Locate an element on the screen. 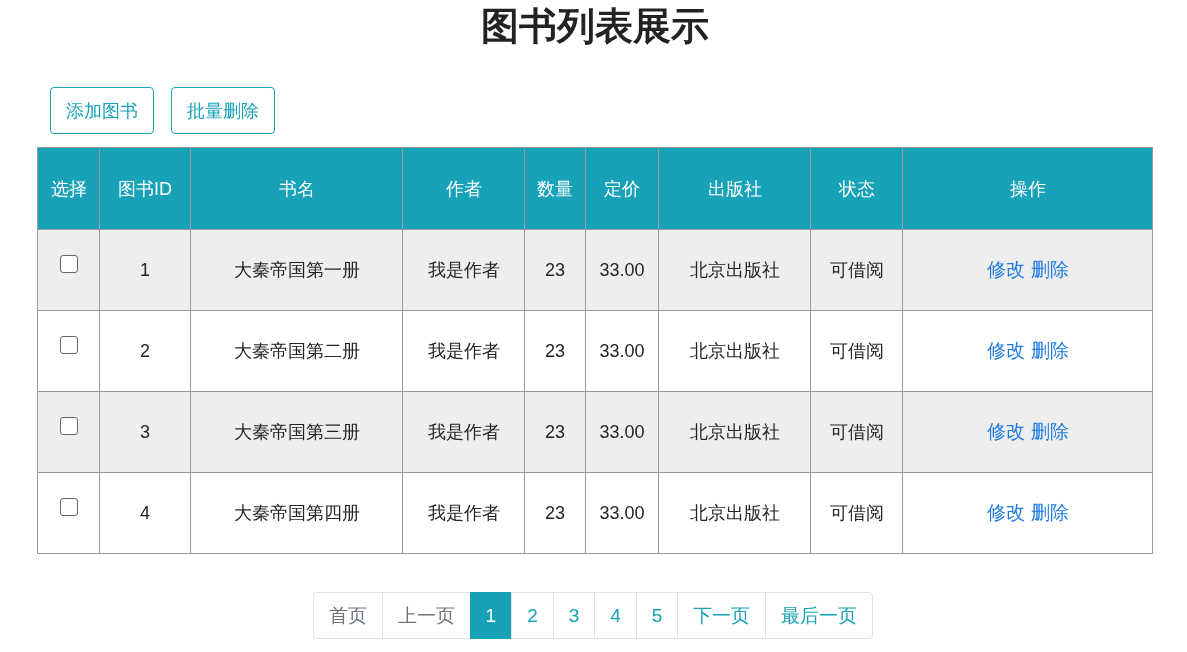 The image size is (1187, 652). column-header: 定价 is located at coordinates (622, 188).